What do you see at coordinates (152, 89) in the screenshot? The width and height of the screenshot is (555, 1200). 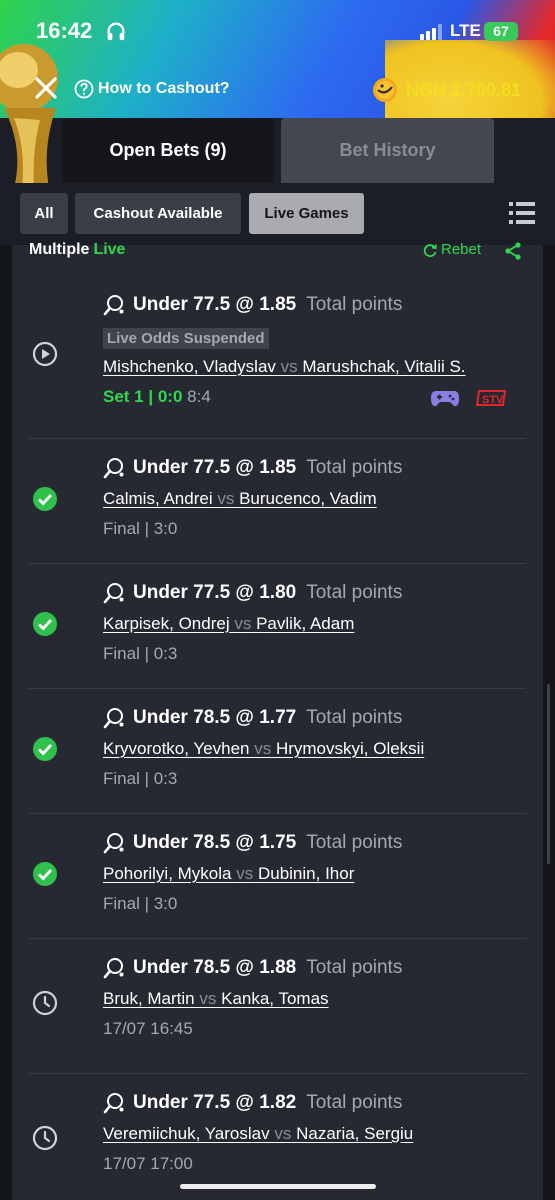 I see `how-to-cashout-link: How to Cashout?` at bounding box center [152, 89].